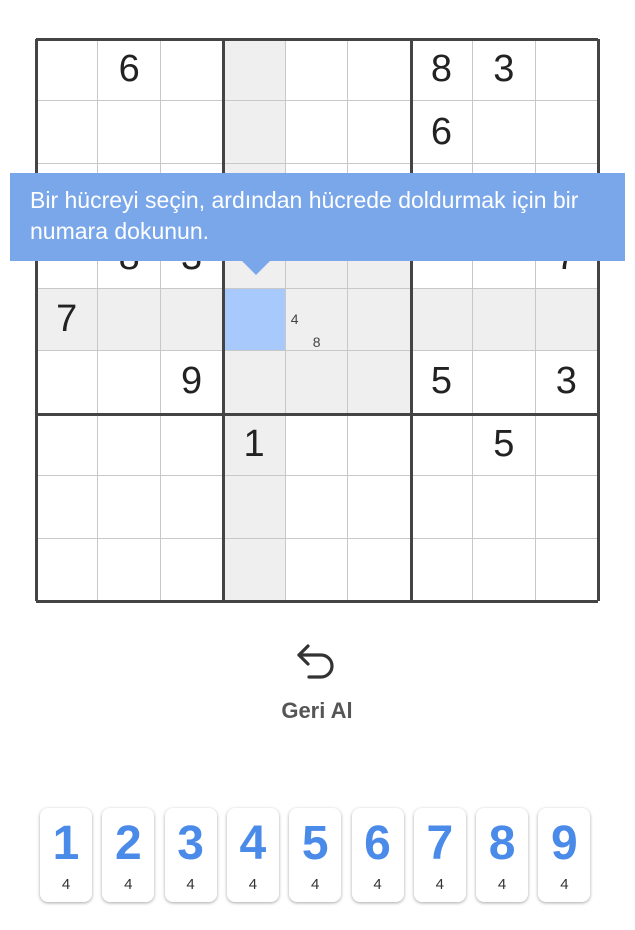 The width and height of the screenshot is (635, 930). I want to click on number-key-2: 24, so click(128, 855).